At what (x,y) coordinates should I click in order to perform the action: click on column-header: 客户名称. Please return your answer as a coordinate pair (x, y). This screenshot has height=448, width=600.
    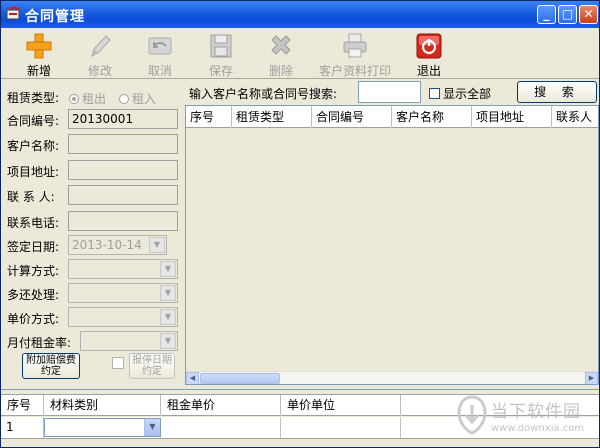
    Looking at the image, I should click on (432, 117).